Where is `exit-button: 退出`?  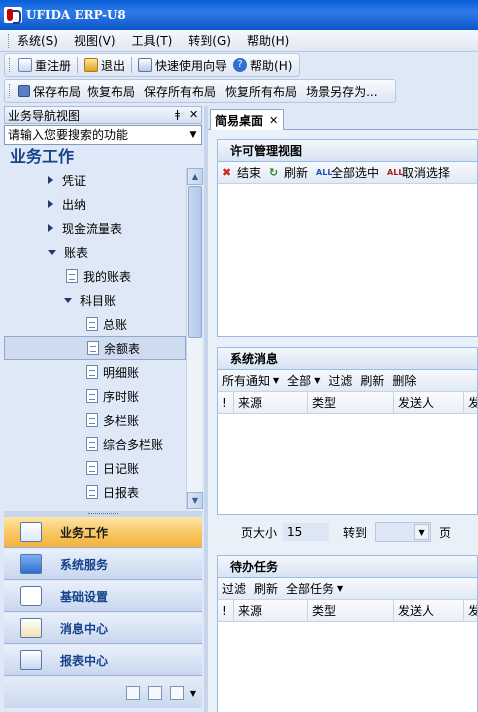 exit-button: 退出 is located at coordinates (104, 65).